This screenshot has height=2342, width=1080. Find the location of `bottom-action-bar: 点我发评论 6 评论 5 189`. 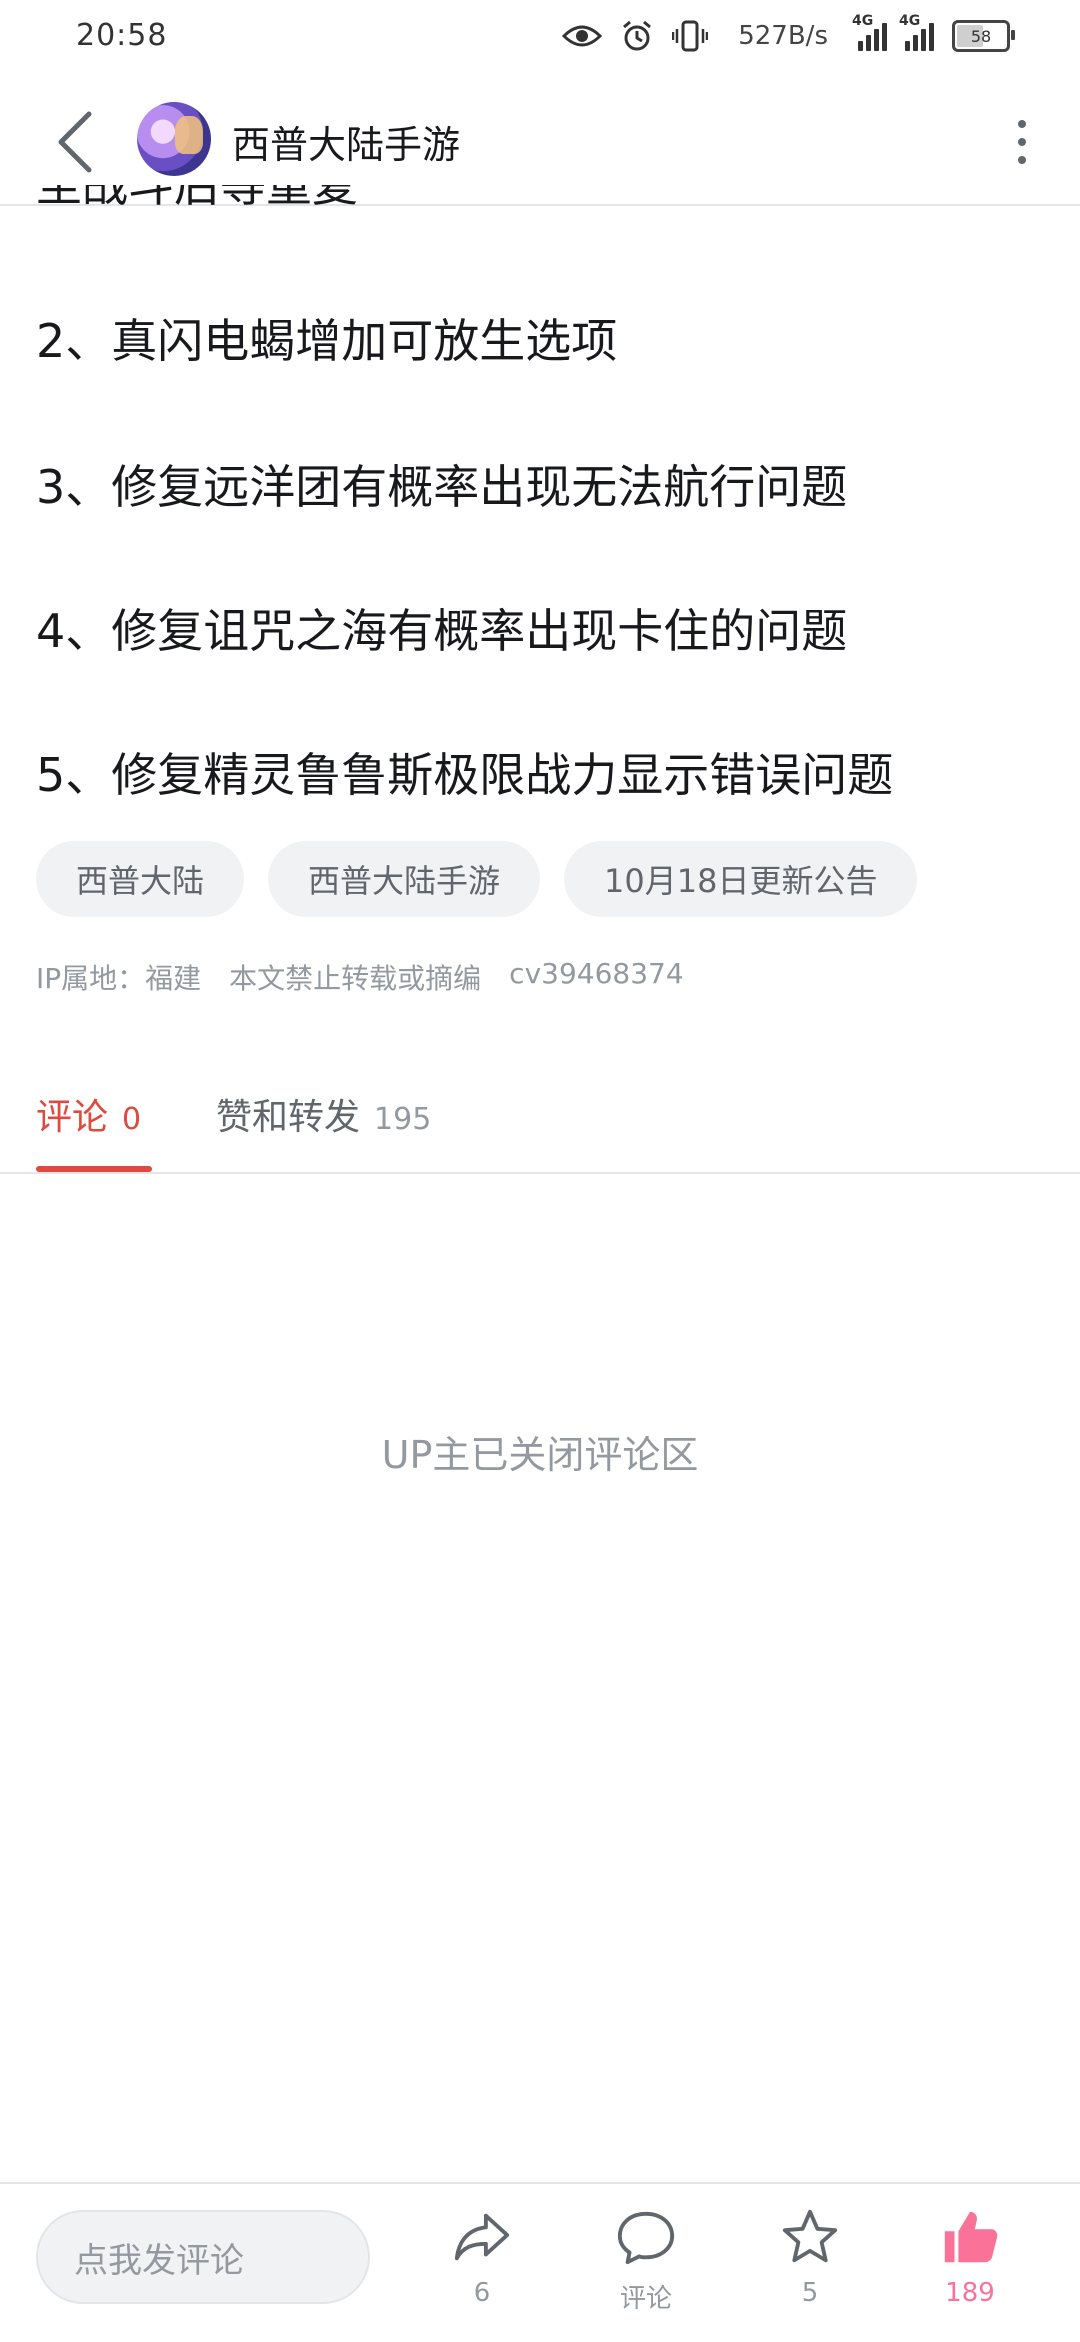

bottom-action-bar: 点我发评论 6 评论 5 189 is located at coordinates (540, 2262).